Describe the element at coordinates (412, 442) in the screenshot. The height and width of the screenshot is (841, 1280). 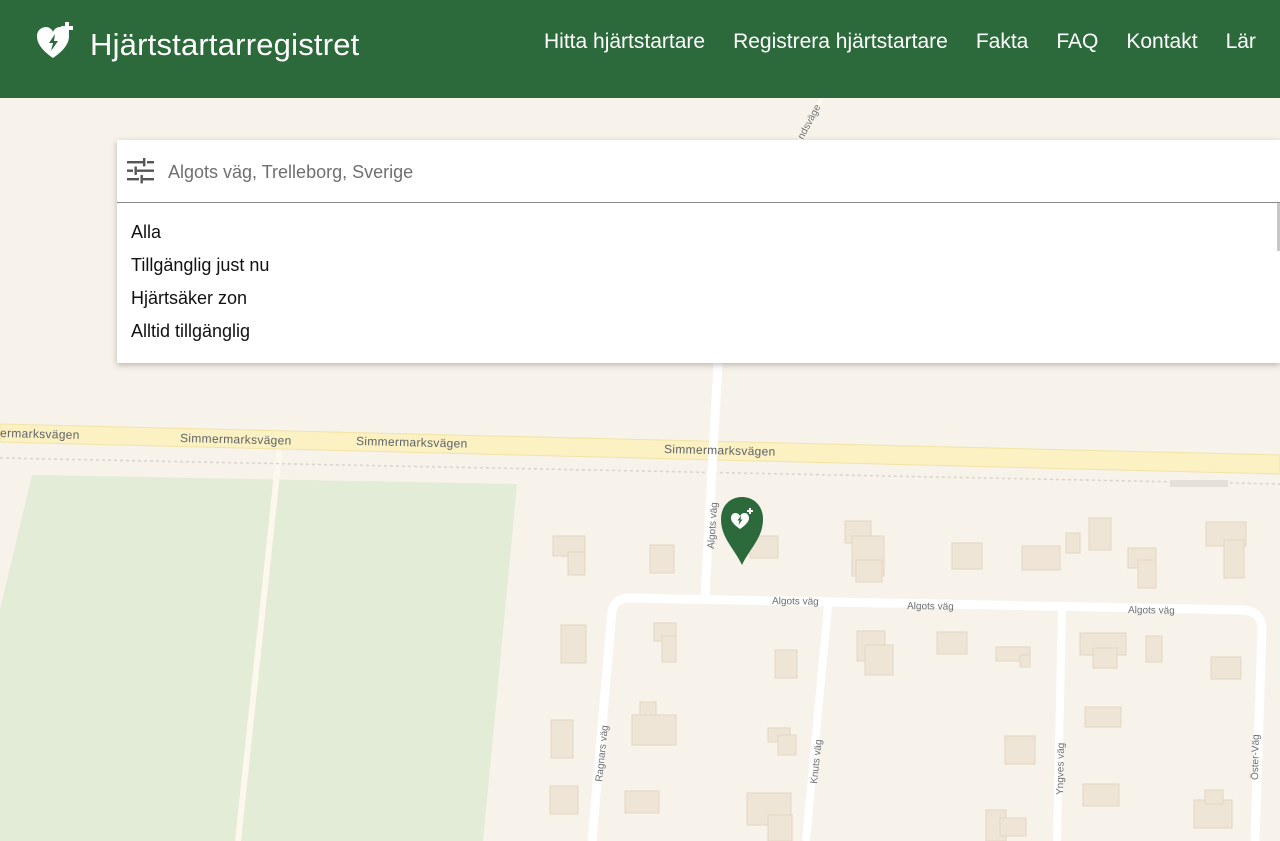
I see `label-simmermarksvagen-2: Simmermarksvägen` at that location.